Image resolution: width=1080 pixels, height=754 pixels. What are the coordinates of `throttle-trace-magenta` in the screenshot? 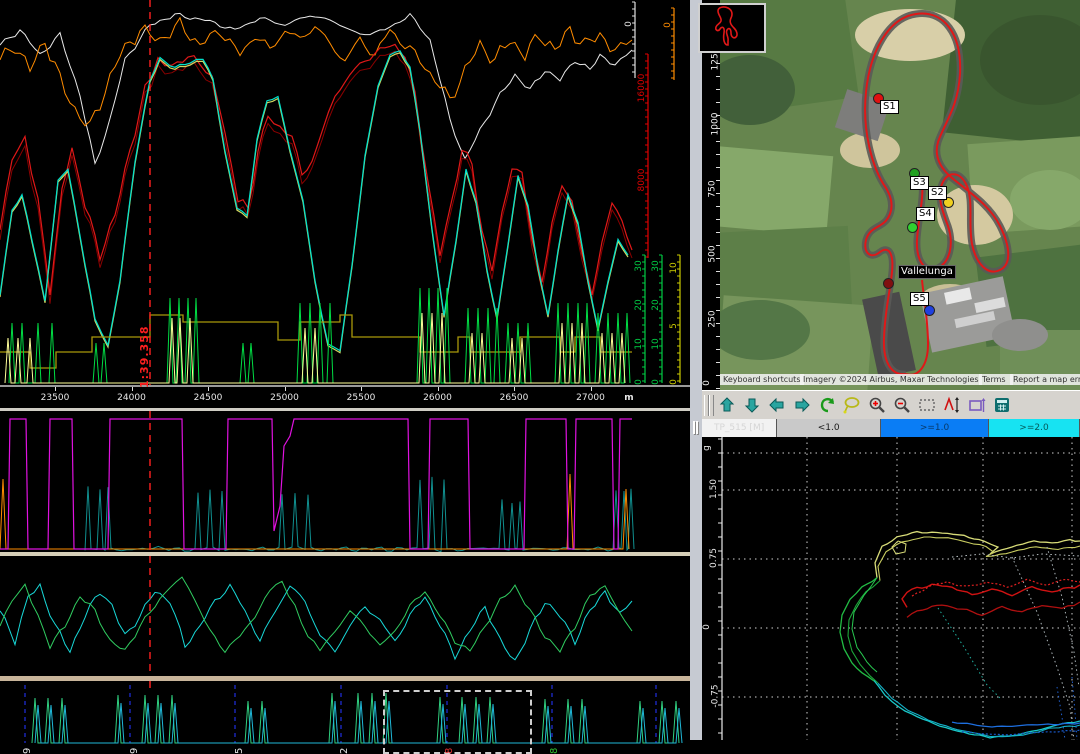 It's located at (316, 484).